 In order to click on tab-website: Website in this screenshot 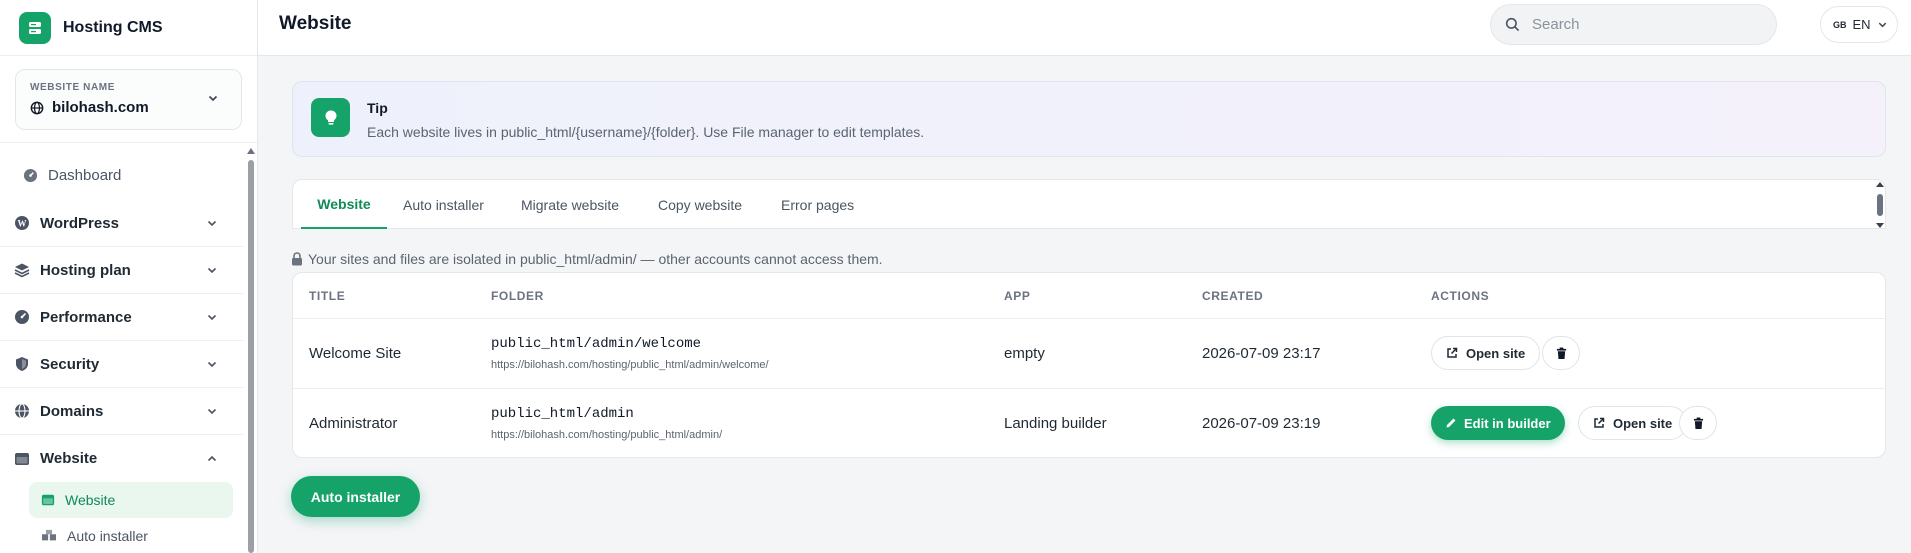, I will do `click(344, 204)`.